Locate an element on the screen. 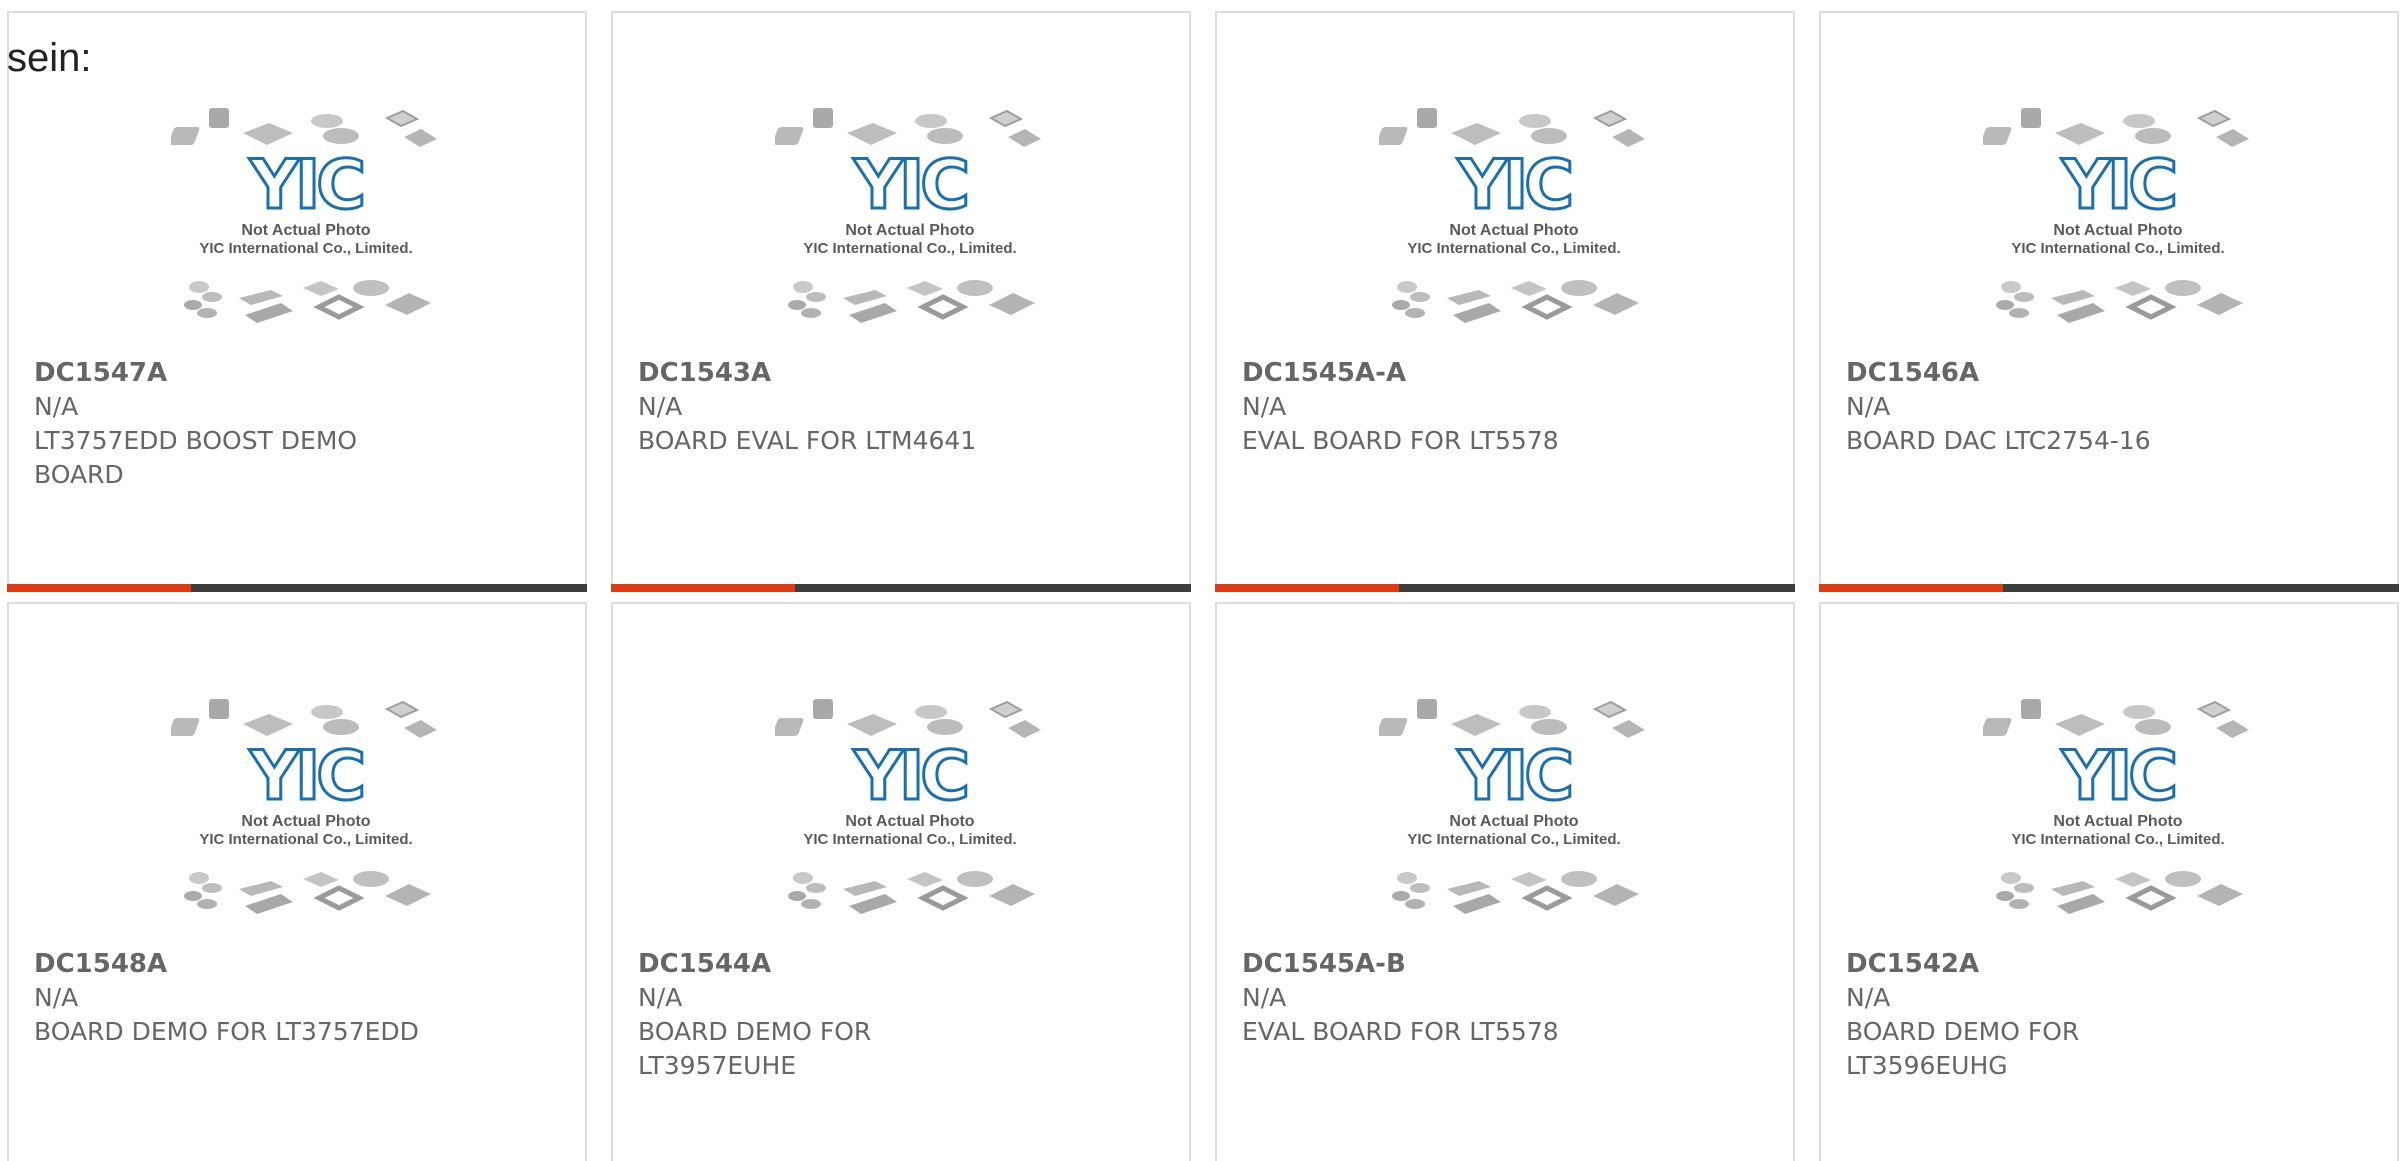 The image size is (2400, 1161). product-info: DC1547A N/A LT3757EDD BOOST DEMO BOARD is located at coordinates (229, 424).